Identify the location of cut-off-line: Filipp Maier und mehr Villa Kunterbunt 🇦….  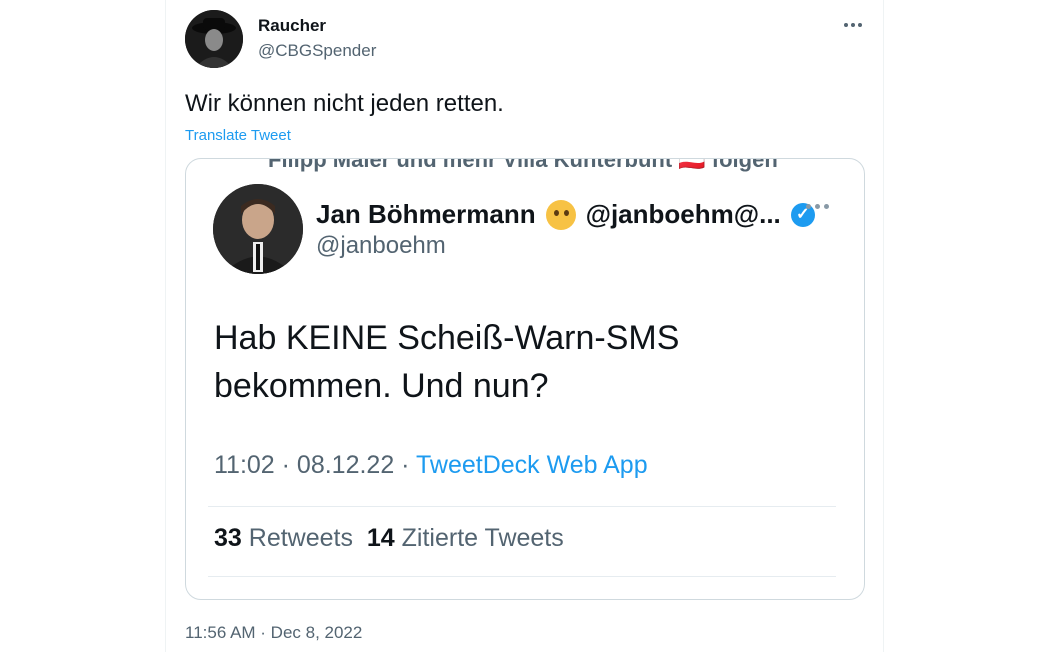
(523, 165).